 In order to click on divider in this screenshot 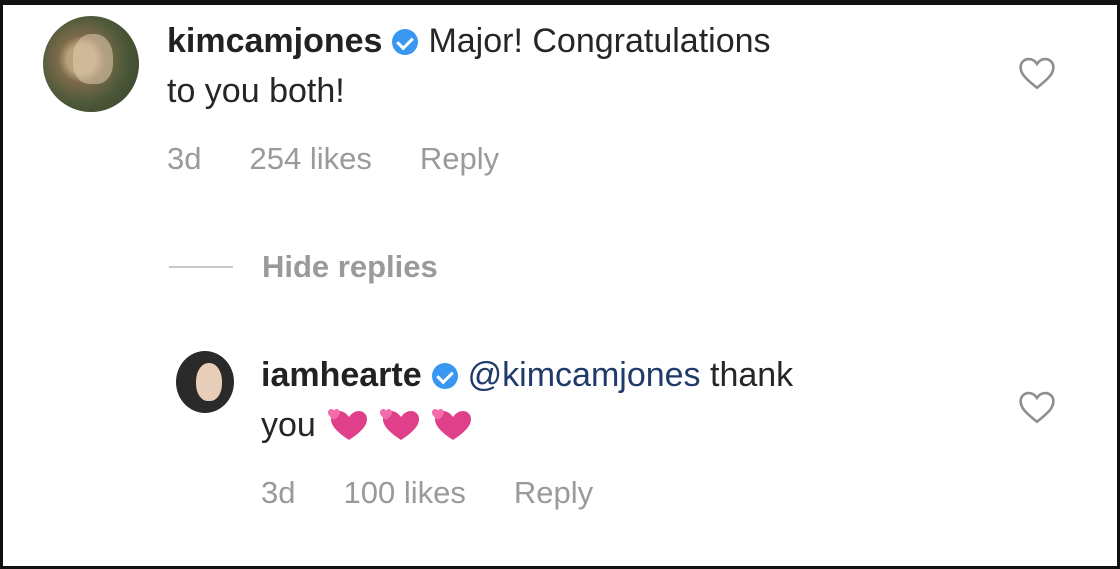, I will do `click(201, 267)`.